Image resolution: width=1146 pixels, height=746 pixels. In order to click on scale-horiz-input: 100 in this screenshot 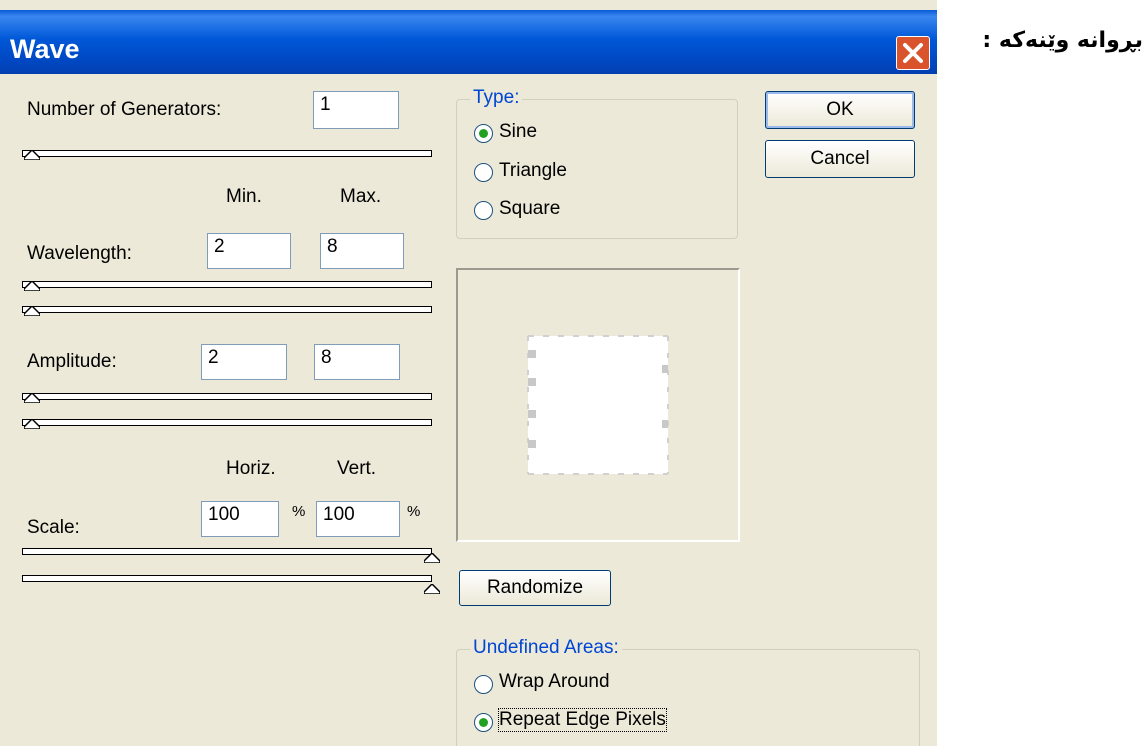, I will do `click(240, 519)`.